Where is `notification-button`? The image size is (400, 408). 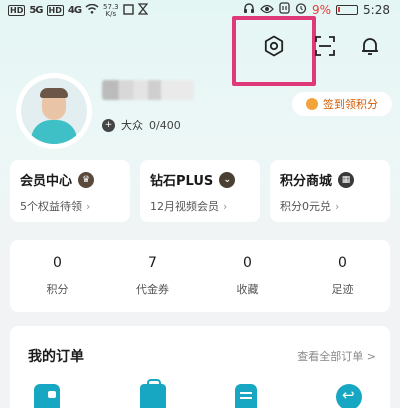
notification-button is located at coordinates (370, 48).